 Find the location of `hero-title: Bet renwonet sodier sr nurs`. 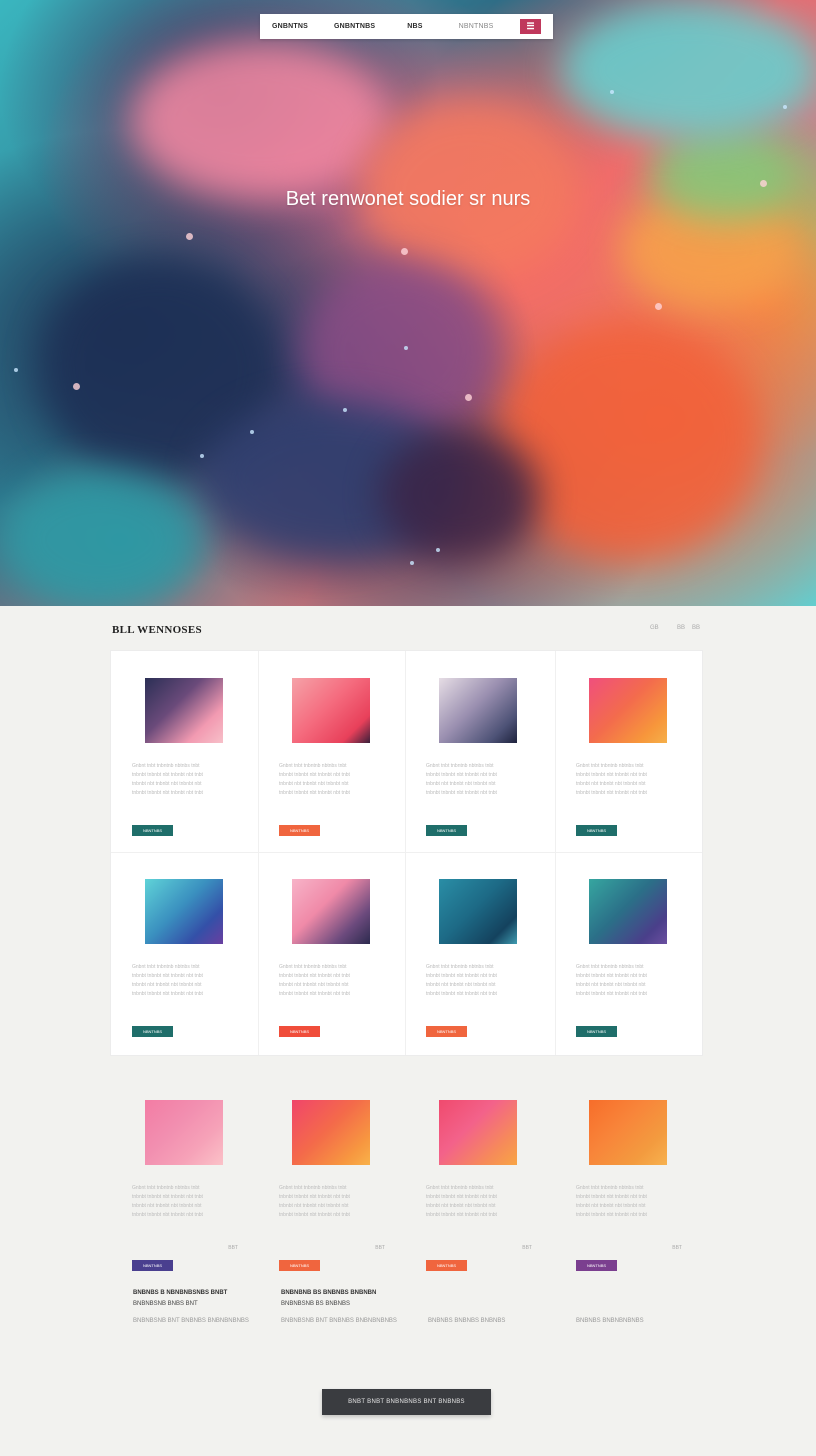

hero-title: Bet renwonet sodier sr nurs is located at coordinates (408, 199).